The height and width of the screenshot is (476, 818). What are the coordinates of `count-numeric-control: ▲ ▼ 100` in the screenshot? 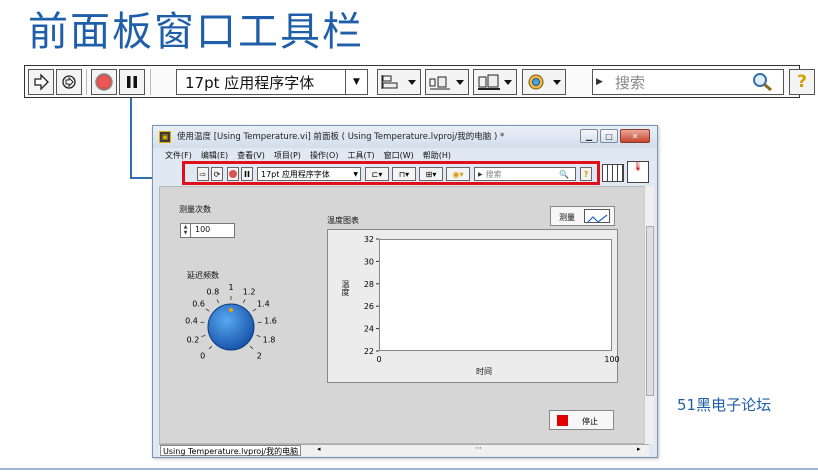 It's located at (207, 230).